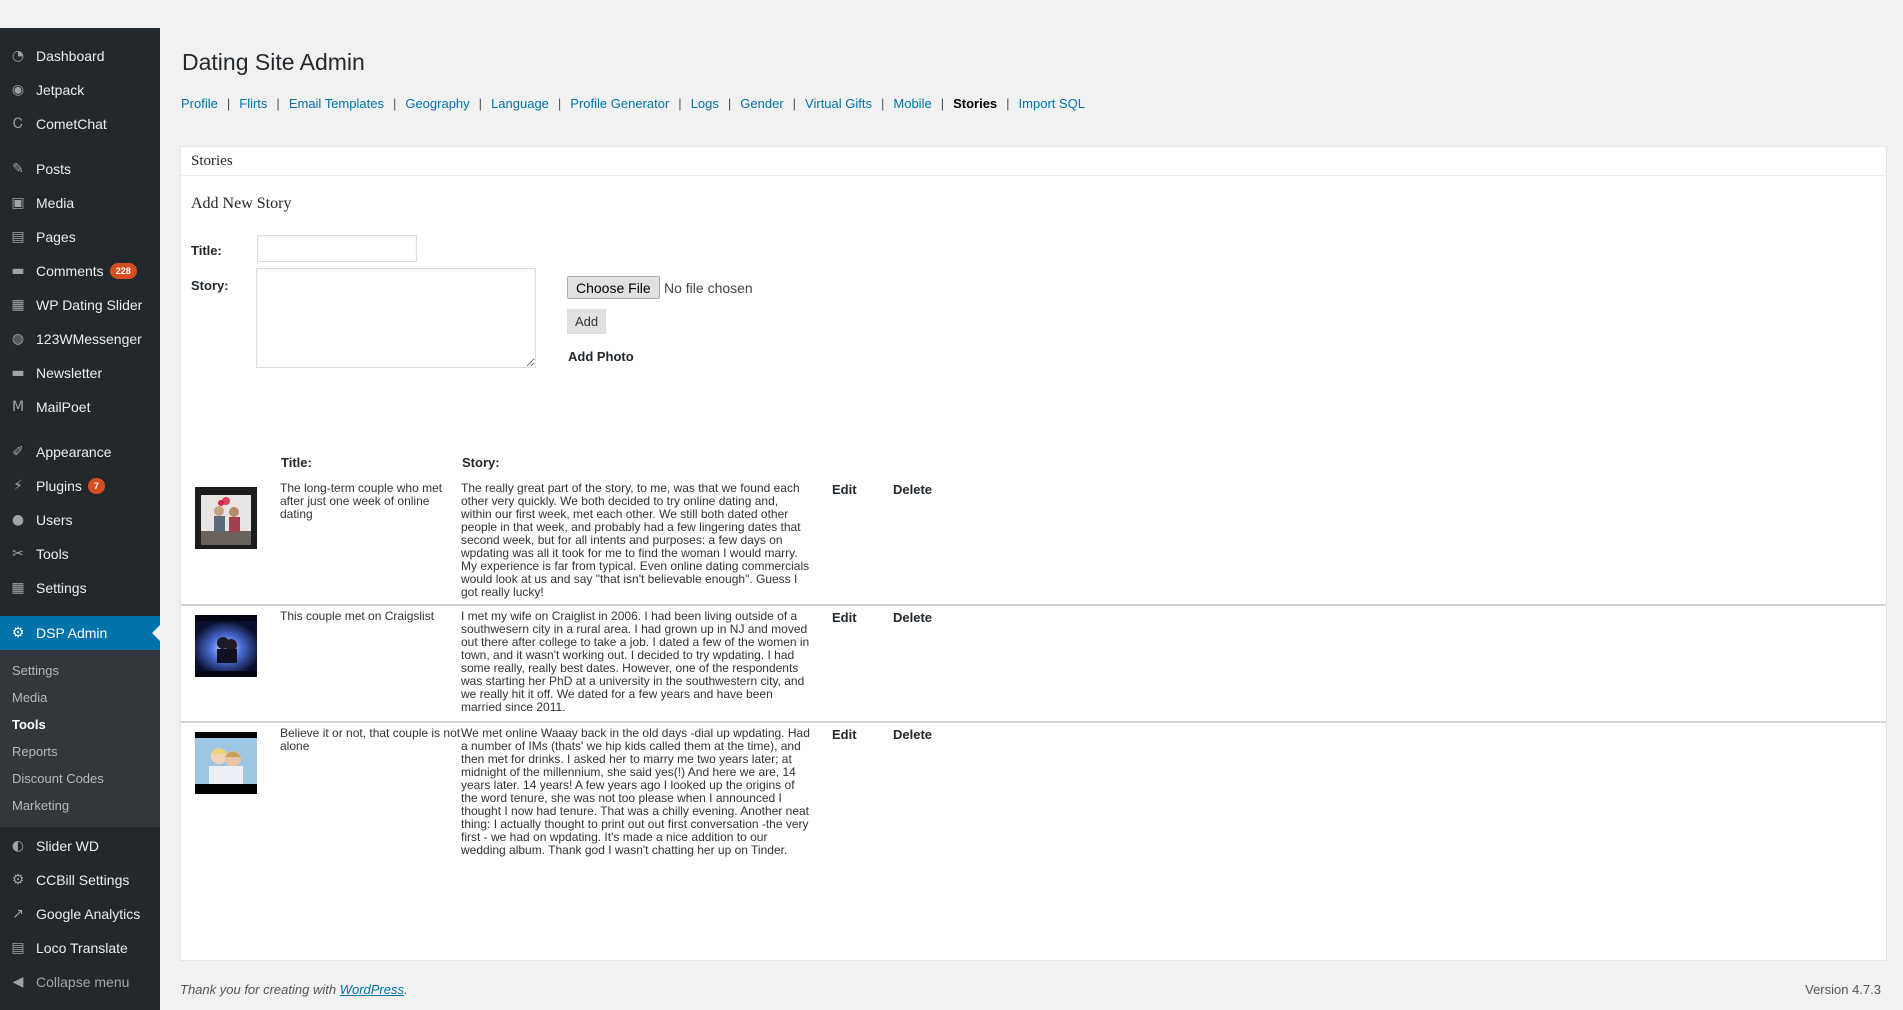 The width and height of the screenshot is (1903, 1010). Describe the element at coordinates (55, 203) in the screenshot. I see `sidebar-item-label: Media` at that location.